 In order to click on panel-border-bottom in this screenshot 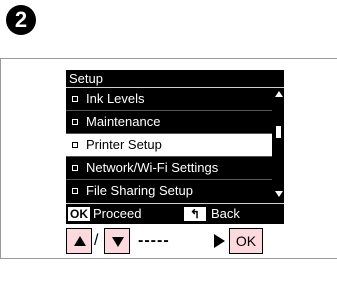, I will do `click(168, 258)`.